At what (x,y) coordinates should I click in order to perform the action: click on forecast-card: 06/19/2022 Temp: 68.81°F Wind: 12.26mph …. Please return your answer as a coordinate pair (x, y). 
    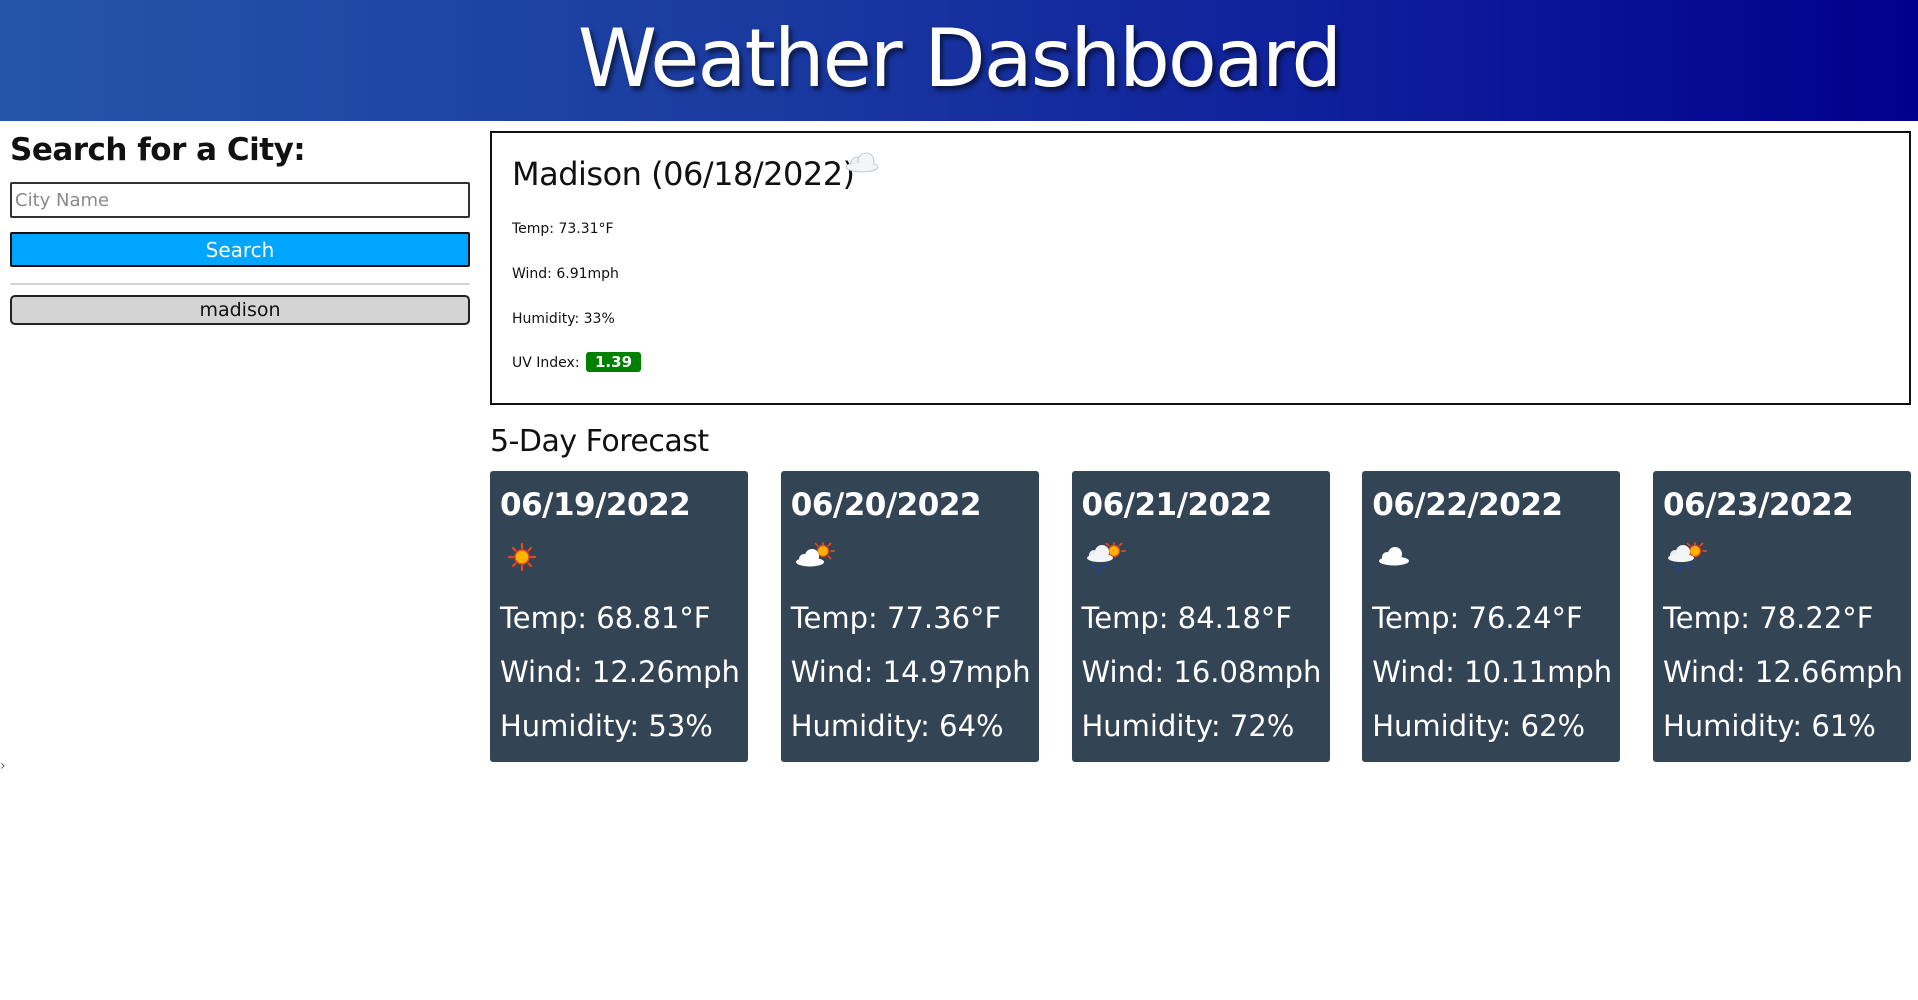
    Looking at the image, I should click on (619, 616).